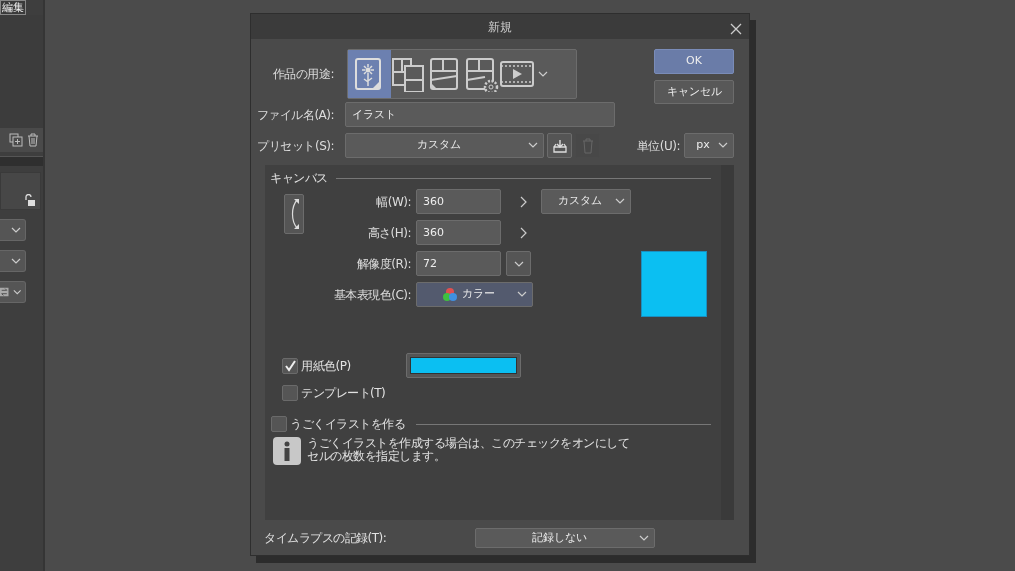 The height and width of the screenshot is (571, 1015). What do you see at coordinates (586, 201) in the screenshot?
I see `size-preset-dropdown: カスタム` at bounding box center [586, 201].